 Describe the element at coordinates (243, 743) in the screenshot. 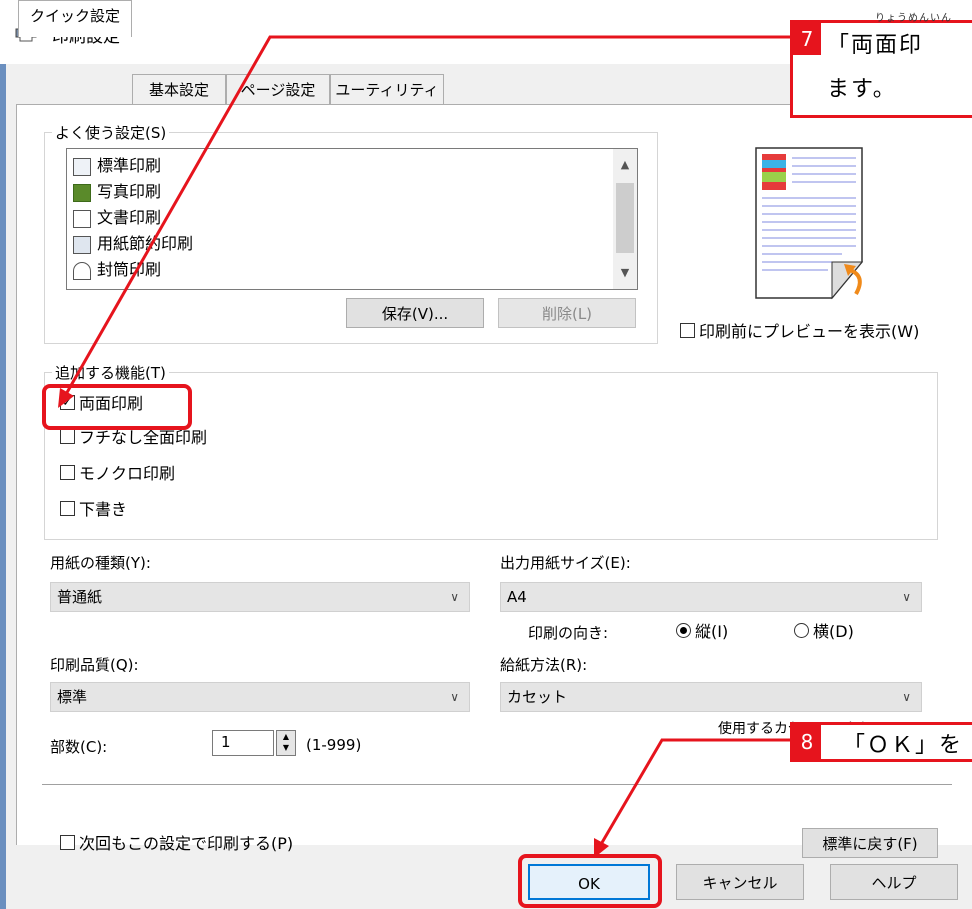

I see `copies-input: 1` at that location.